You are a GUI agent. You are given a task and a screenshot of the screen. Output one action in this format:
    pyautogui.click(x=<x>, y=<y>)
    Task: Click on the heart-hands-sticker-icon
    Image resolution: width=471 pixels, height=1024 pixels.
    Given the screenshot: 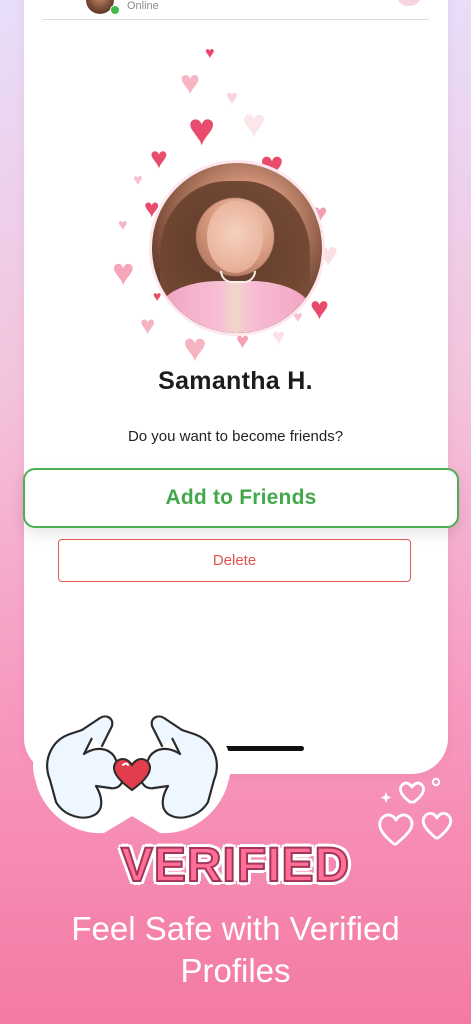 What is the action you would take?
    pyautogui.click(x=132, y=774)
    